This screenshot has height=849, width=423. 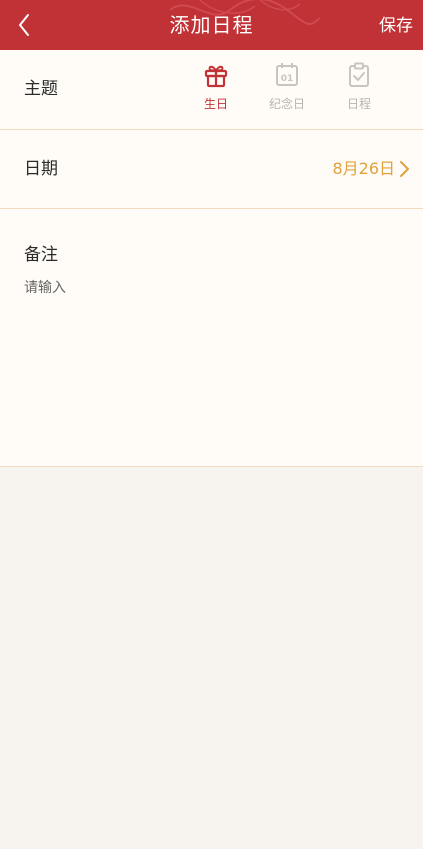 What do you see at coordinates (287, 79) in the screenshot?
I see `svg-text: 01` at bounding box center [287, 79].